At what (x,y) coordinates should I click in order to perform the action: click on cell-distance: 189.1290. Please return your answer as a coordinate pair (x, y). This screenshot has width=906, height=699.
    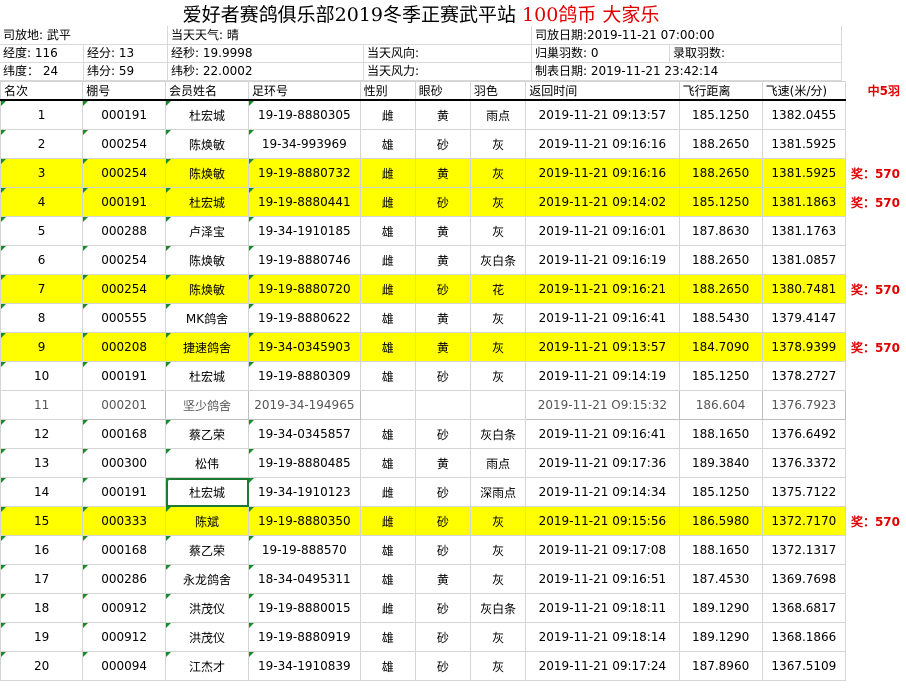
    Looking at the image, I should click on (720, 637).